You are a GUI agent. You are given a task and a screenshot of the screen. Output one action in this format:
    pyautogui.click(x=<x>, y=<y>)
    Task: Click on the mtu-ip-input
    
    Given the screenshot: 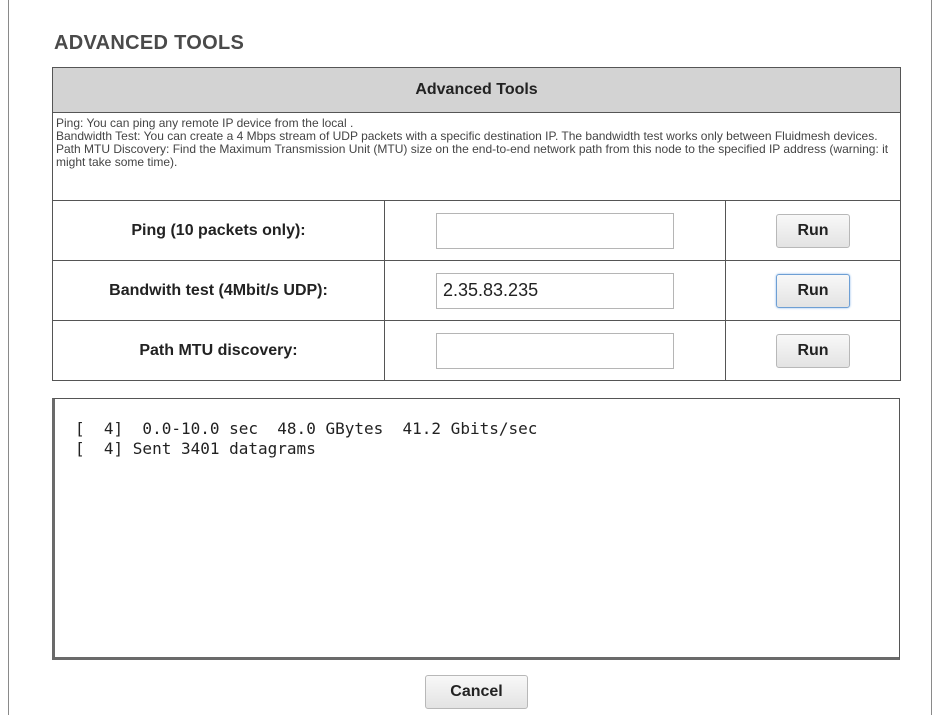 What is the action you would take?
    pyautogui.click(x=555, y=350)
    